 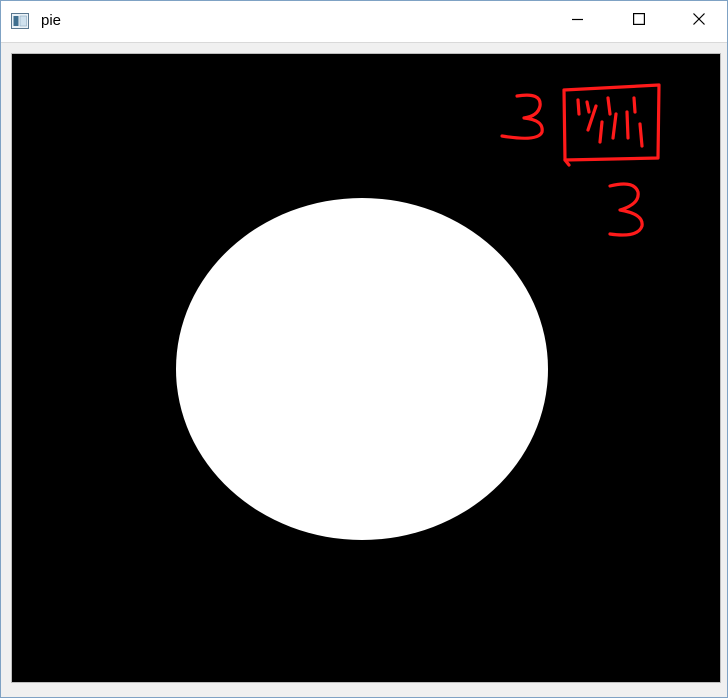 I want to click on minimize-button, so click(x=578, y=21).